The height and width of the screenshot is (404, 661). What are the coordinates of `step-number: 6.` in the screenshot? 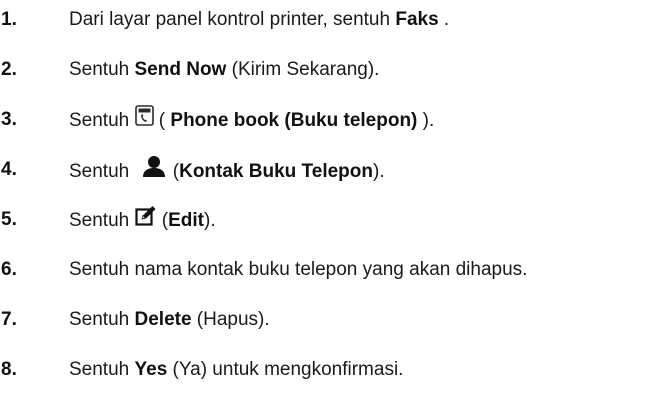 It's located at (9, 269).